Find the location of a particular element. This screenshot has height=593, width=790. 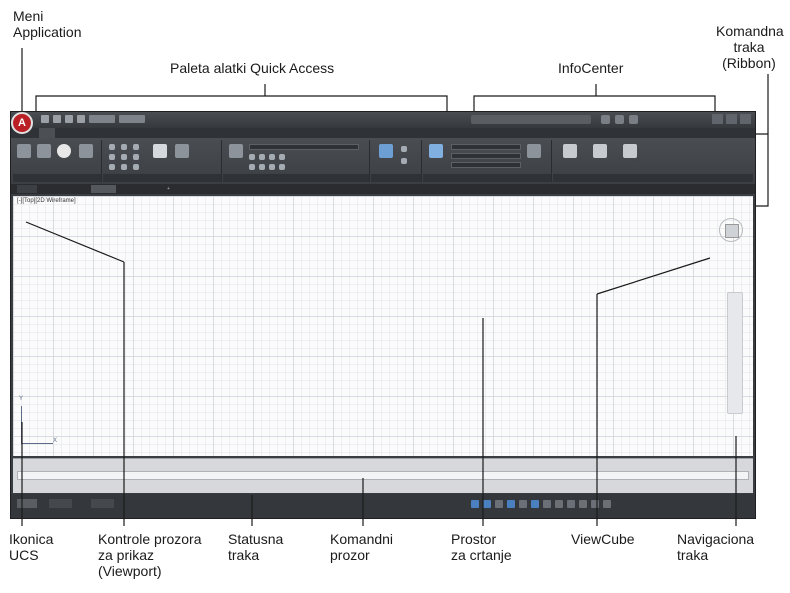

snap-icon is located at coordinates (487, 504).